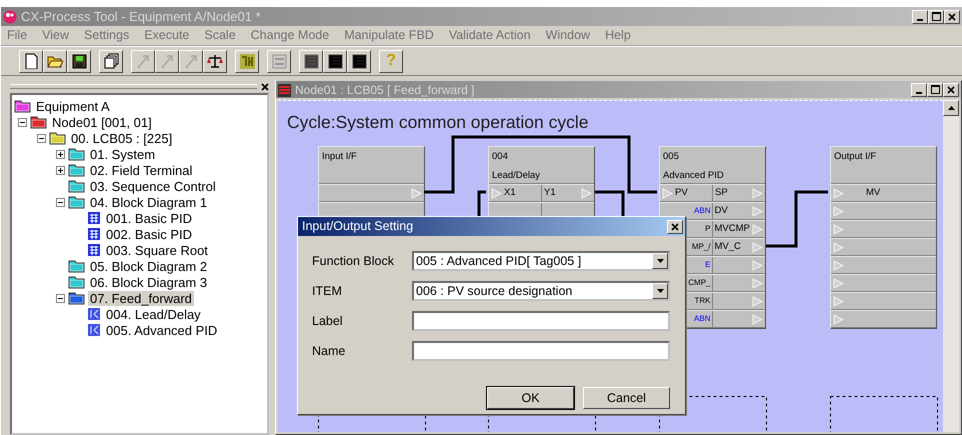  Describe the element at coordinates (157, 250) in the screenshot. I see `tree-item: 003. Square Root` at that location.